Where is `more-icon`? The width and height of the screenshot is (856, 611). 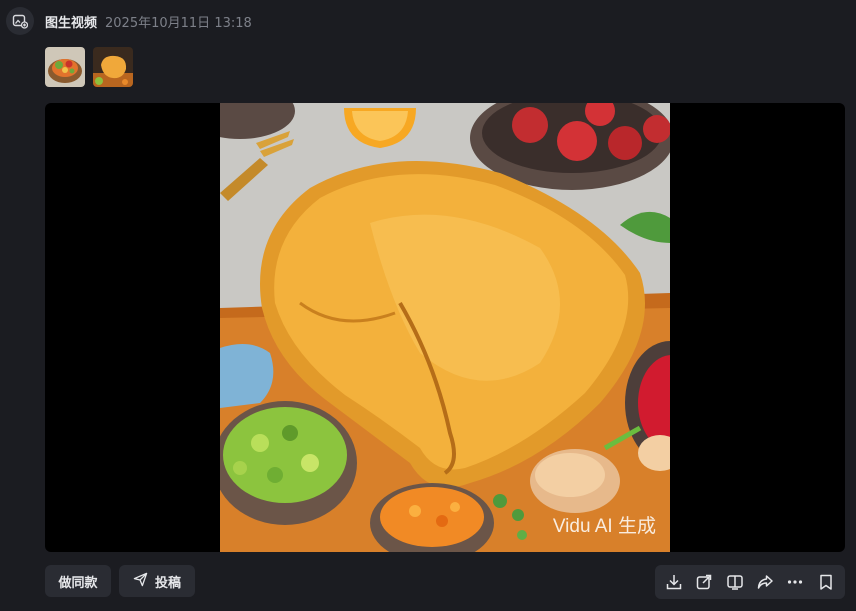 more-icon is located at coordinates (795, 582).